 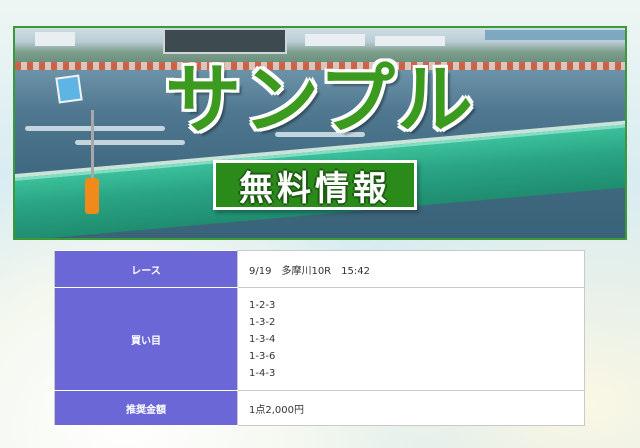 I want to click on table-row: レース 9/19 多摩川10R 15:42, so click(x=319, y=269).